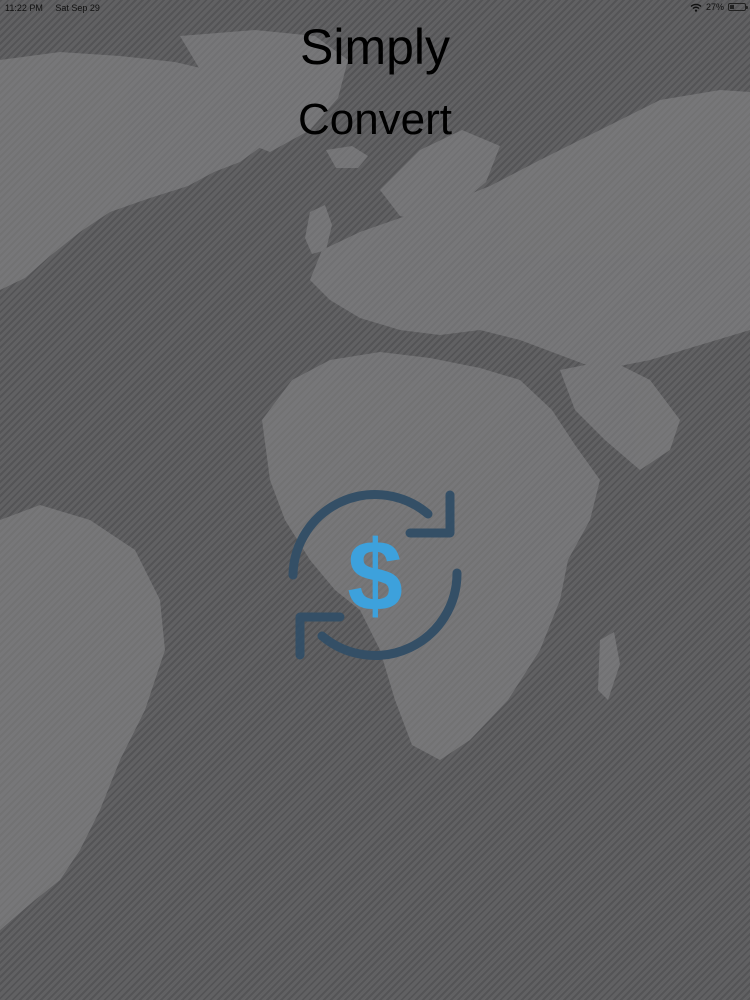  I want to click on wifi-icon, so click(696, 7).